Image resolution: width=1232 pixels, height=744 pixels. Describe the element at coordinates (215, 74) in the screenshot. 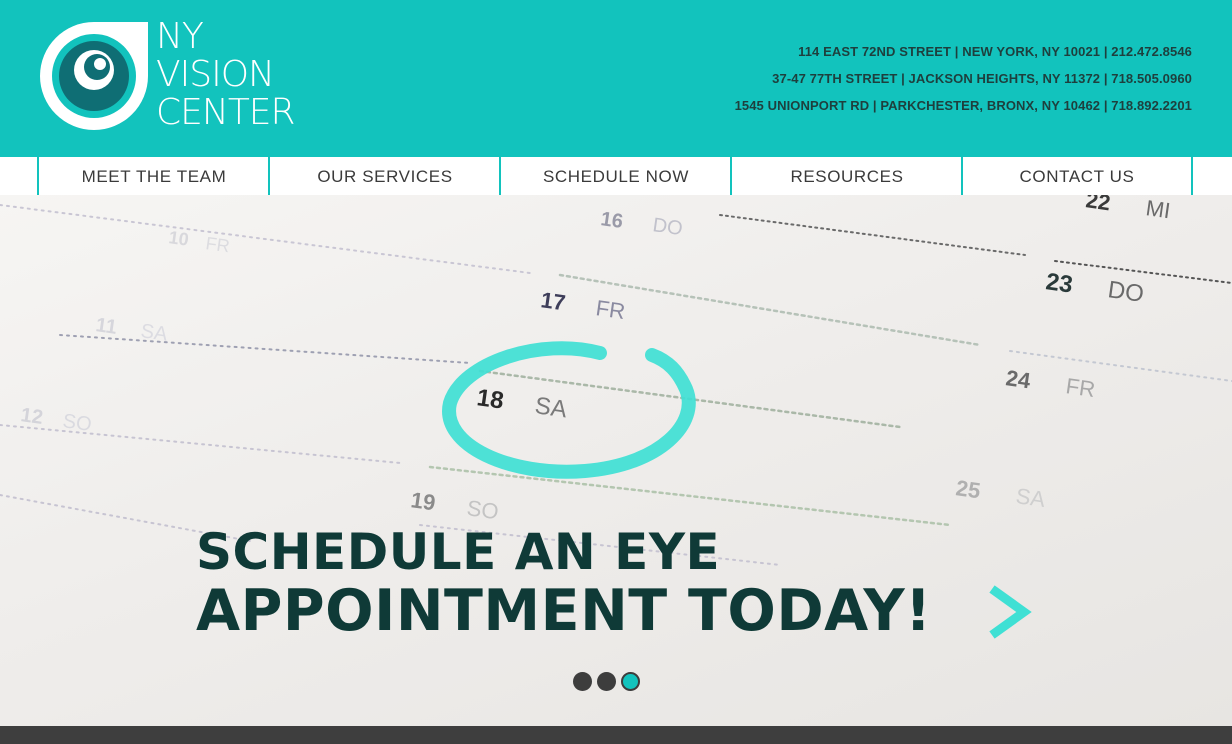

I see `brand-line-2: VISION` at that location.